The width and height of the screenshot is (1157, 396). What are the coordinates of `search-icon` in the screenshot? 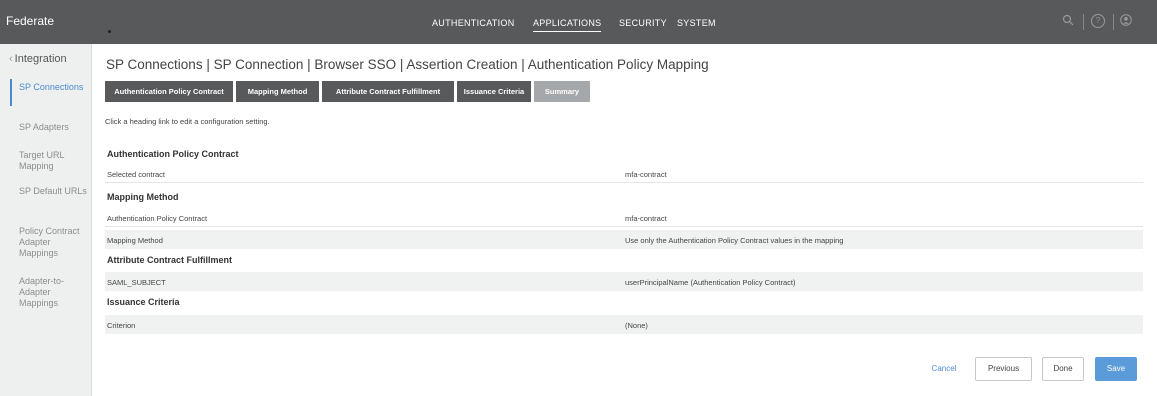 It's located at (1068, 21).